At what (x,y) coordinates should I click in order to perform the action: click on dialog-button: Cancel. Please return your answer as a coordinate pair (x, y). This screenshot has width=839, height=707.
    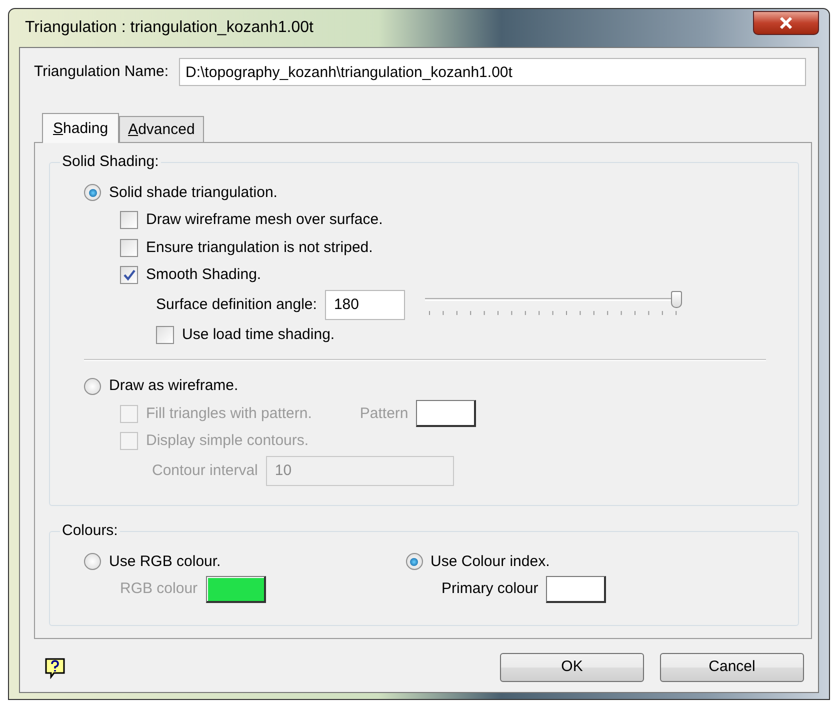
    Looking at the image, I should click on (732, 667).